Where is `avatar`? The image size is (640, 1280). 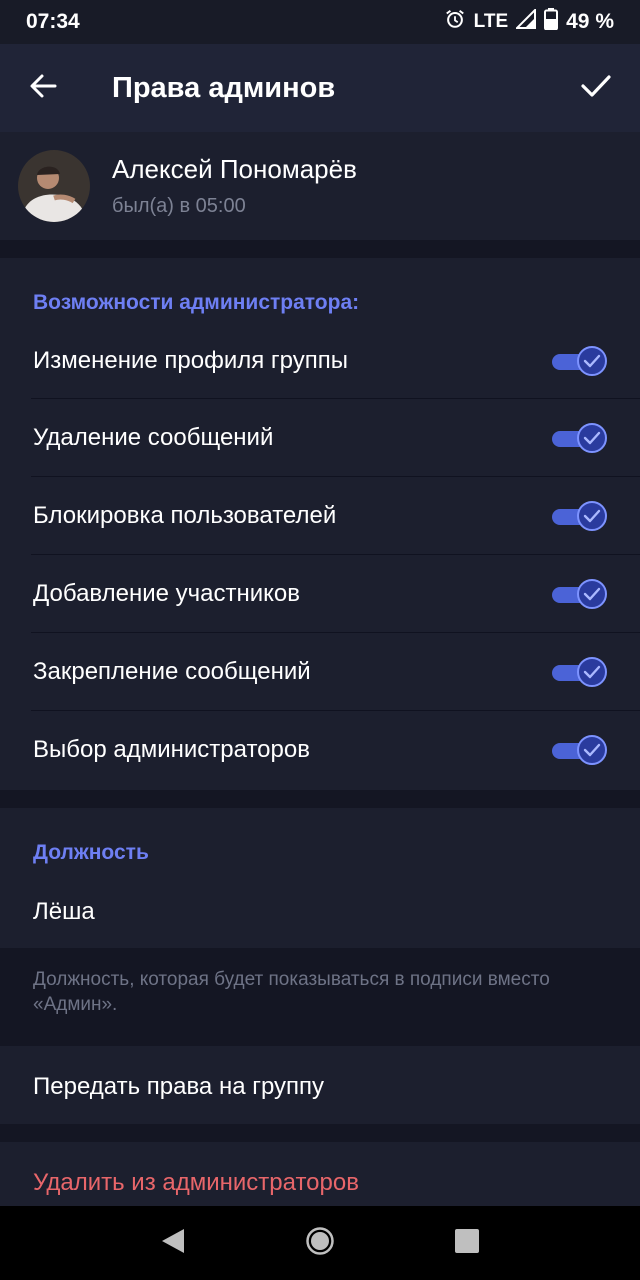
avatar is located at coordinates (54, 186).